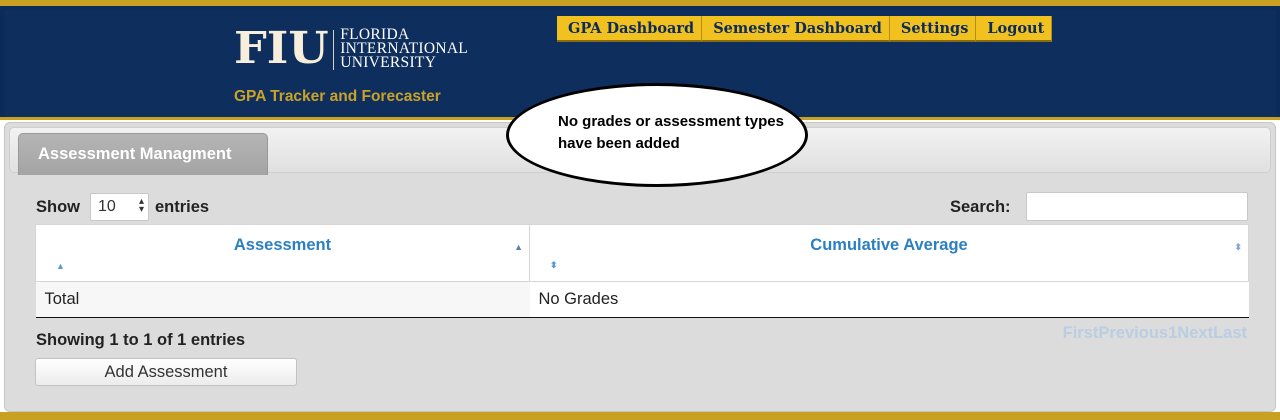 This screenshot has height=420, width=1280. I want to click on column-header-label: Cumulative Average, so click(889, 245).